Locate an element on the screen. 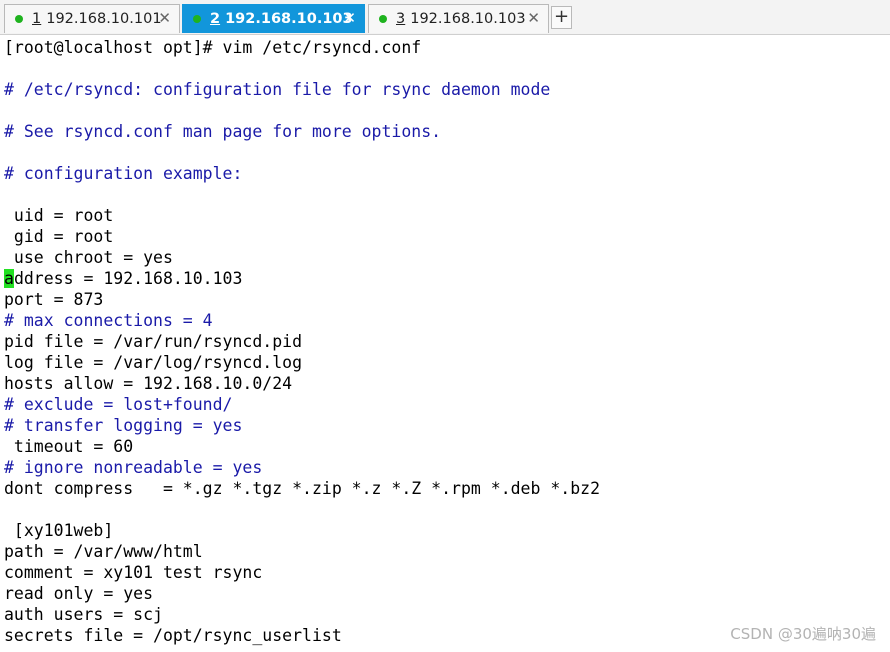 The image size is (890, 652). terminal-line: # configuration example: is located at coordinates (123, 173).